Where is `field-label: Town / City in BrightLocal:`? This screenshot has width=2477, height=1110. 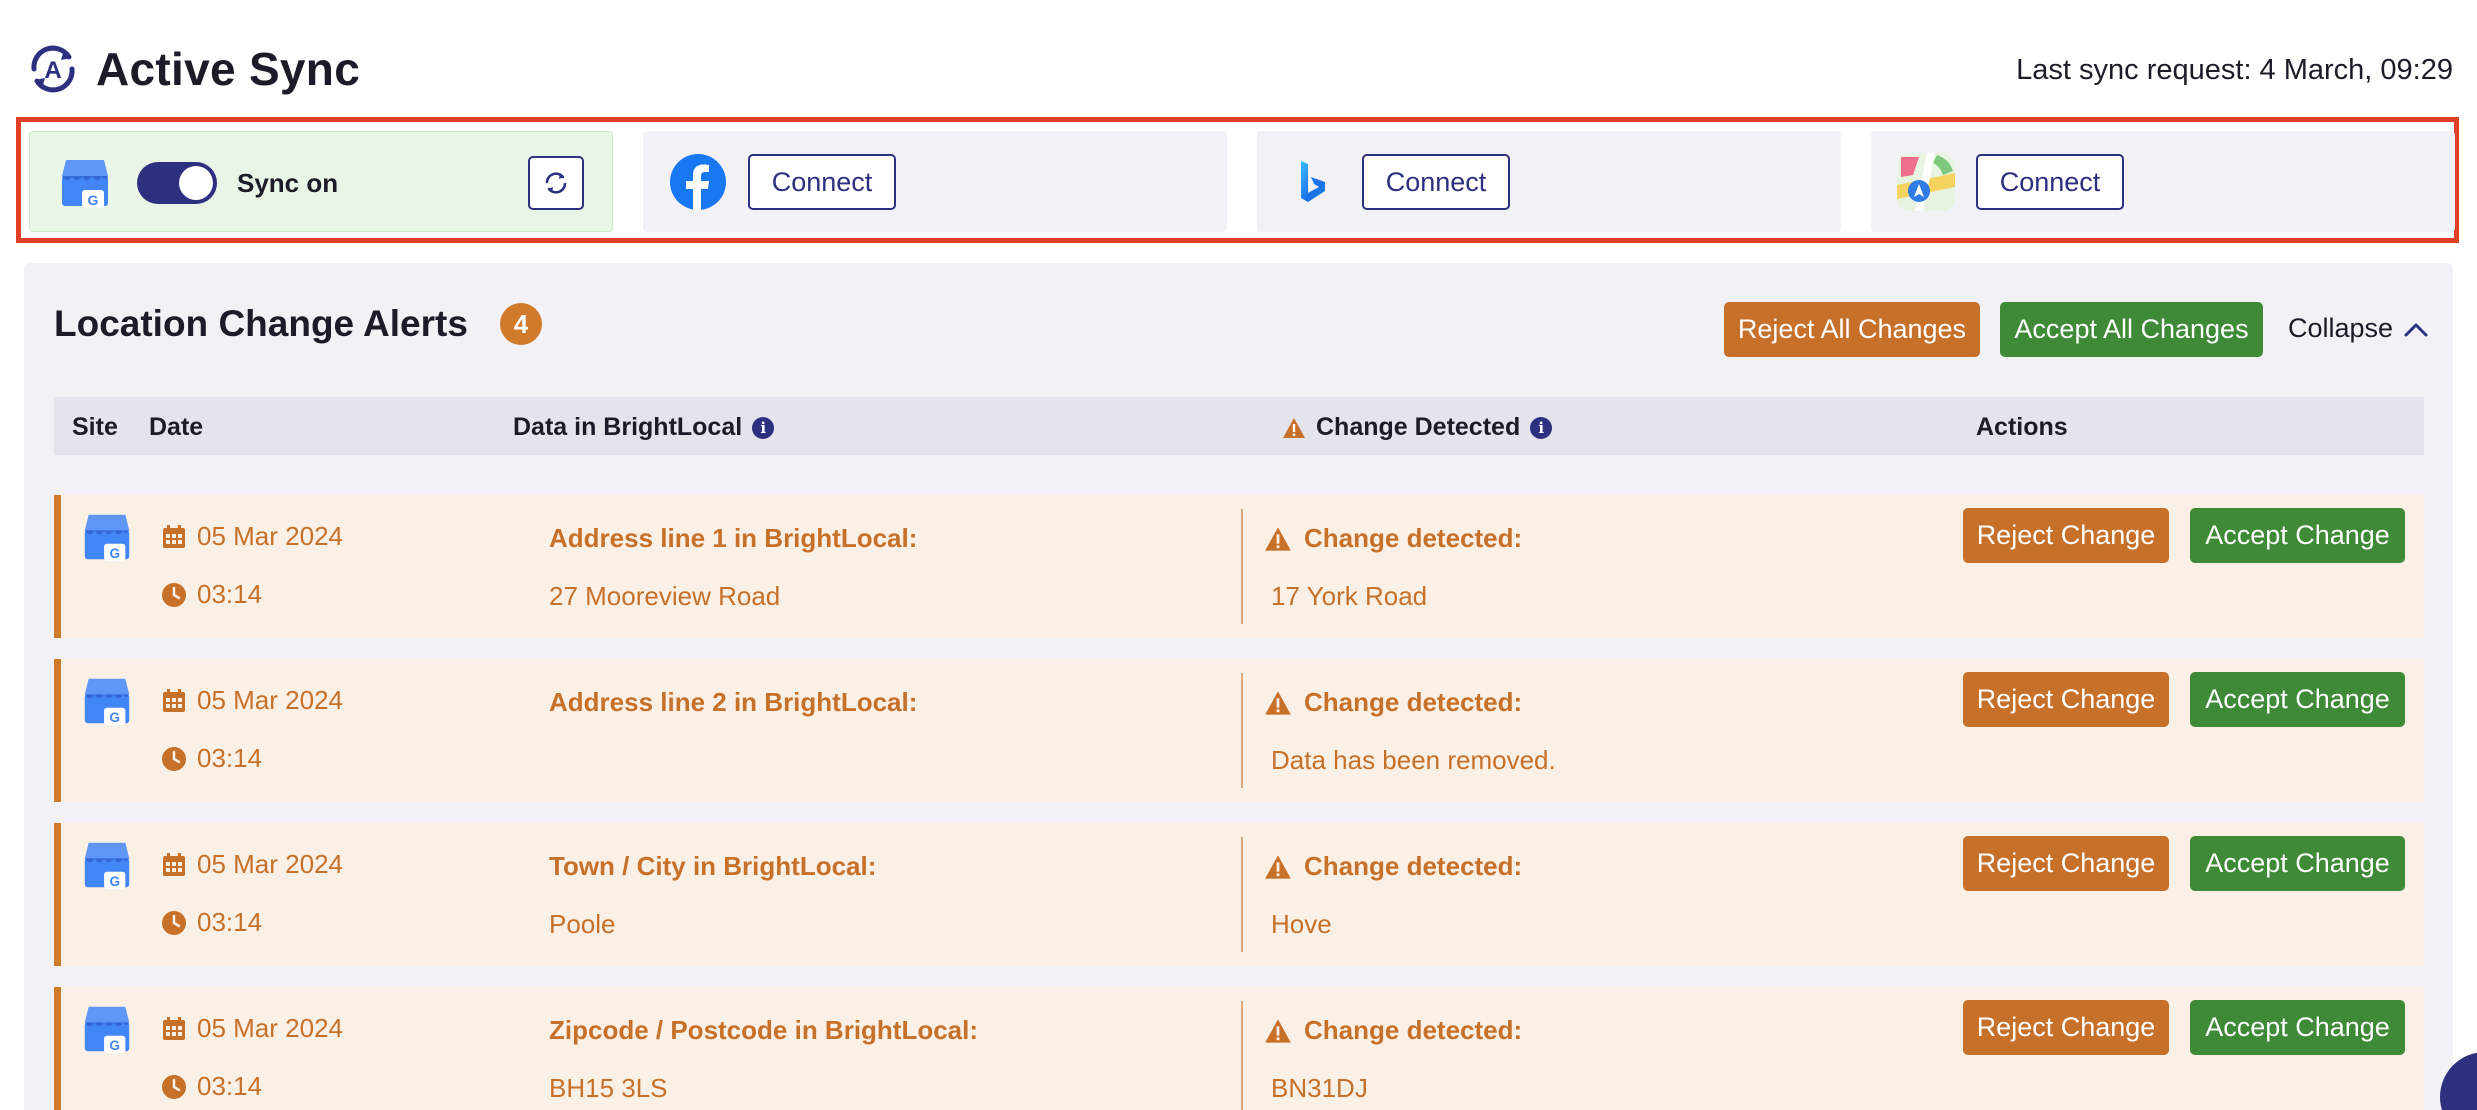 field-label: Town / City in BrightLocal: is located at coordinates (713, 866).